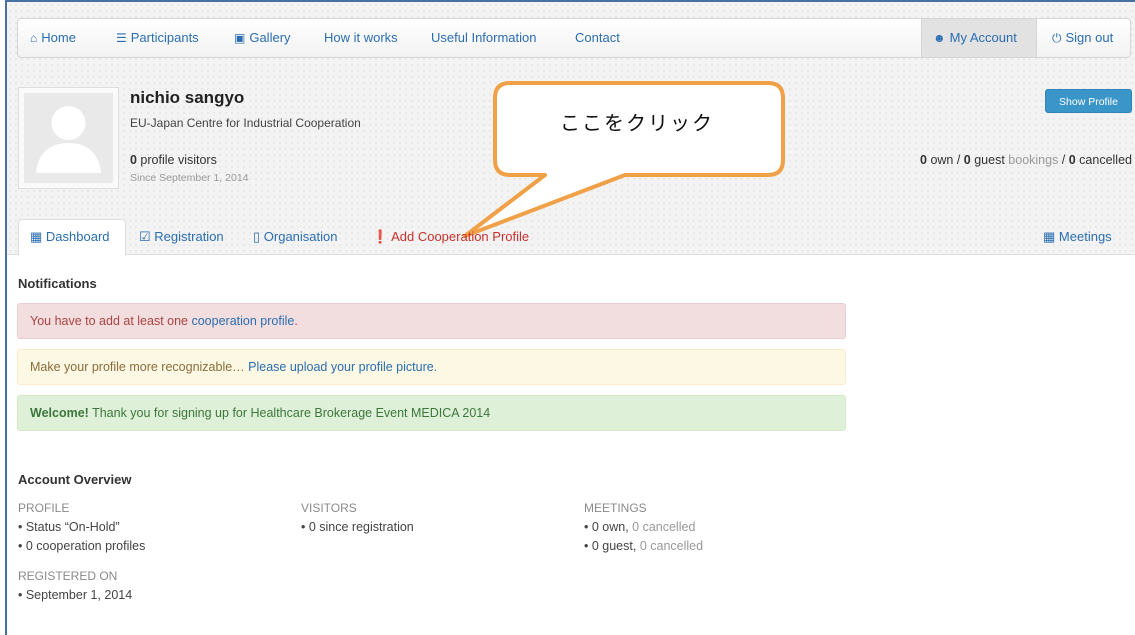 The height and width of the screenshot is (635, 1135). What do you see at coordinates (70, 237) in the screenshot?
I see `tab-dashboard: ▦ Dashboard` at bounding box center [70, 237].